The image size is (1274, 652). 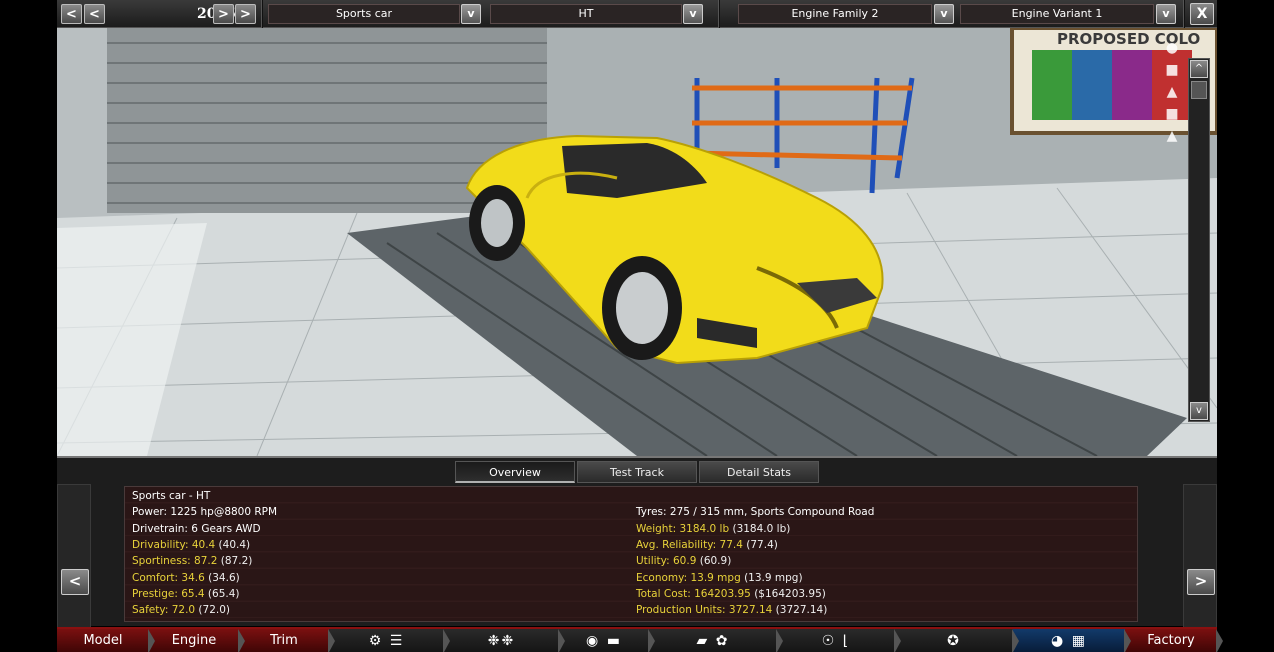 I want to click on camera-view-icon-4: ■, so click(x=1172, y=114).